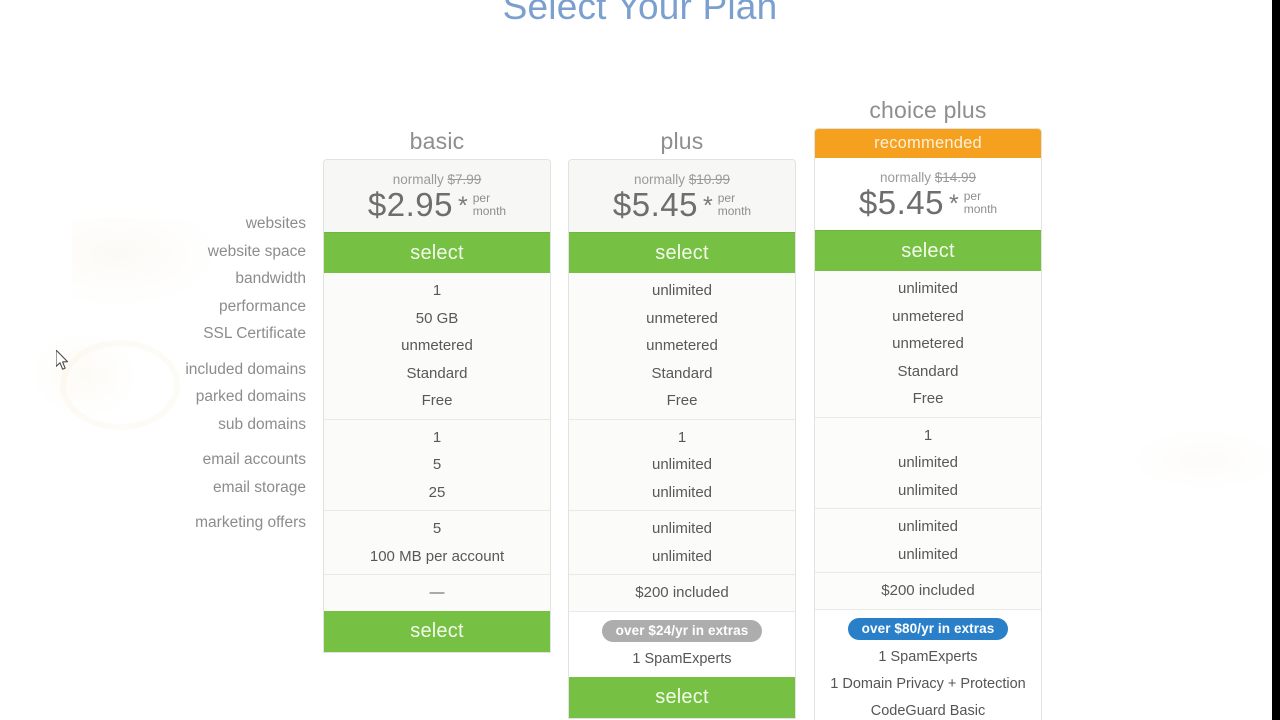 The height and width of the screenshot is (720, 1280). What do you see at coordinates (262, 424) in the screenshot?
I see `feature-label: sub domains` at bounding box center [262, 424].